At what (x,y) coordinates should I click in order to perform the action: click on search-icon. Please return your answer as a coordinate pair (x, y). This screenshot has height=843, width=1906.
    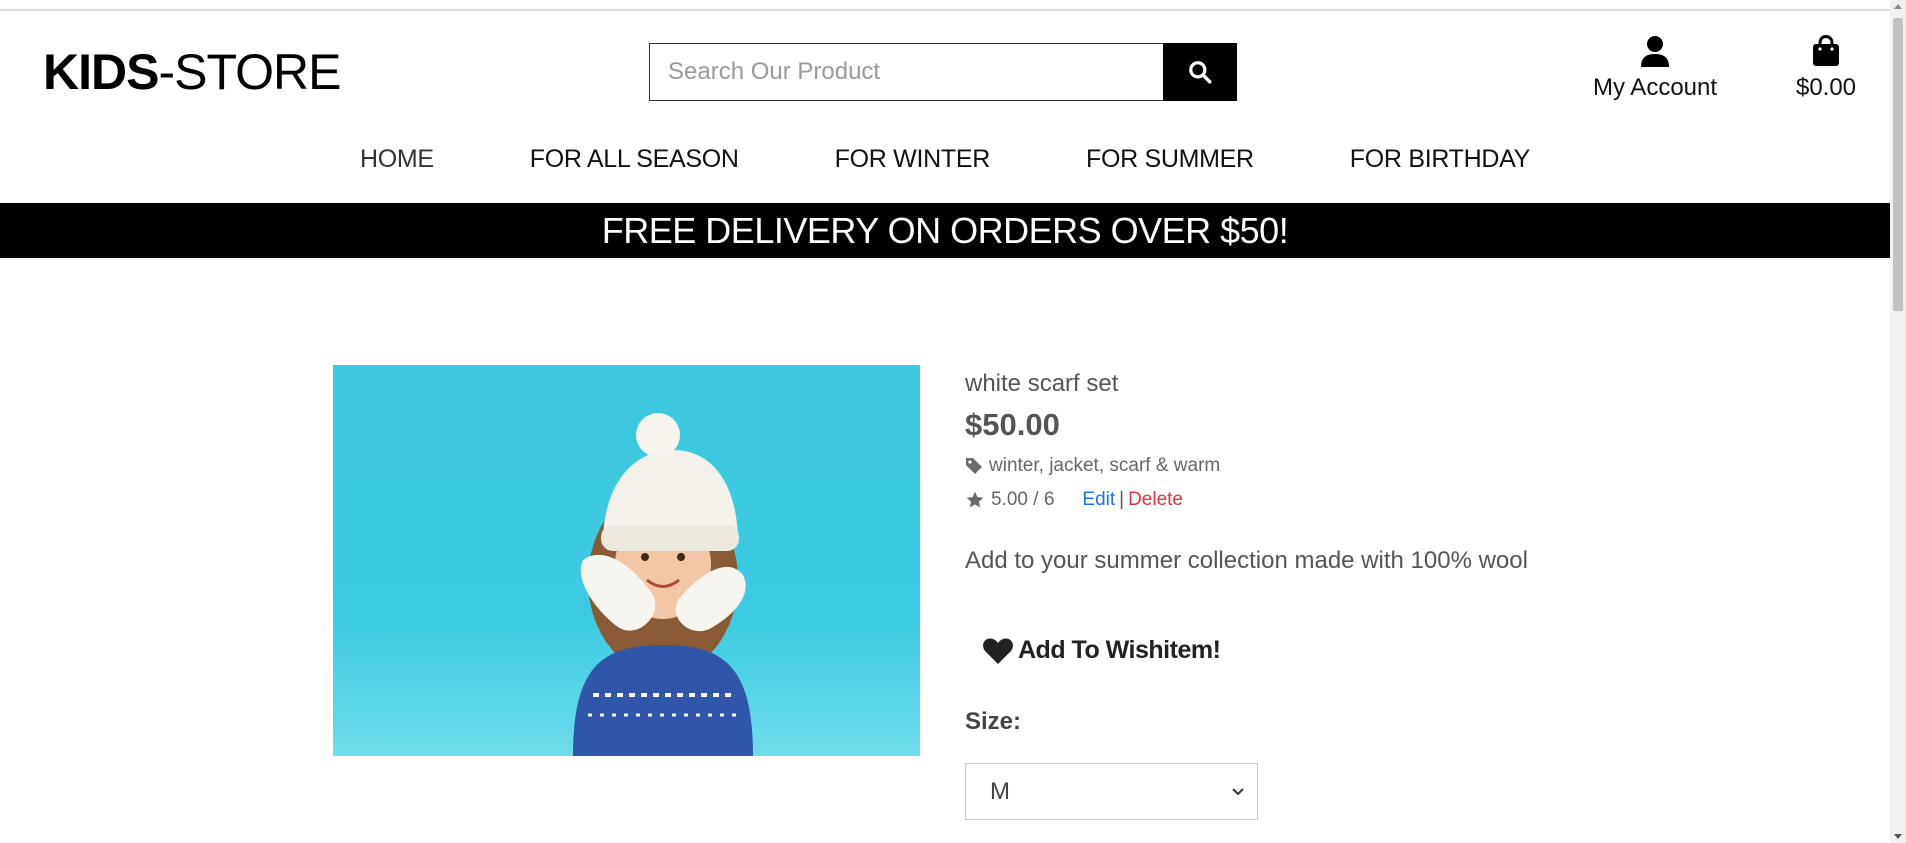
    Looking at the image, I should click on (1200, 72).